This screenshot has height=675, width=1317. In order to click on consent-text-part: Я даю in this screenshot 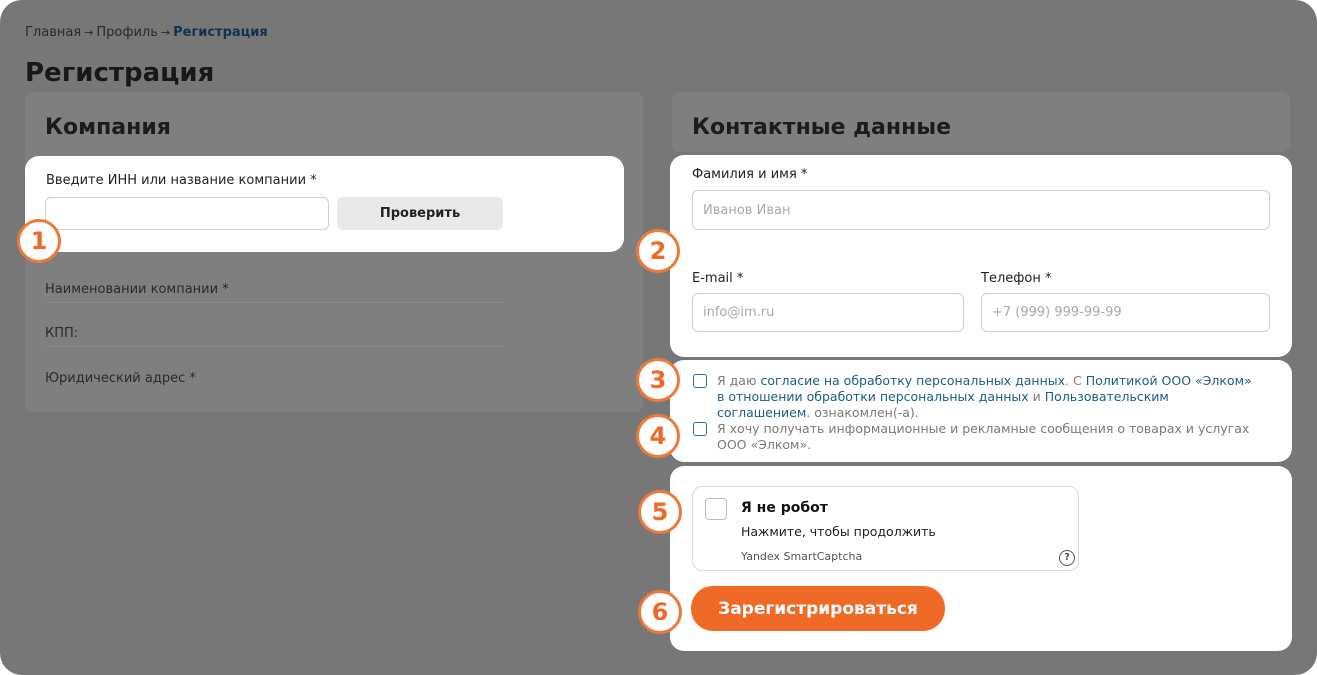, I will do `click(739, 380)`.